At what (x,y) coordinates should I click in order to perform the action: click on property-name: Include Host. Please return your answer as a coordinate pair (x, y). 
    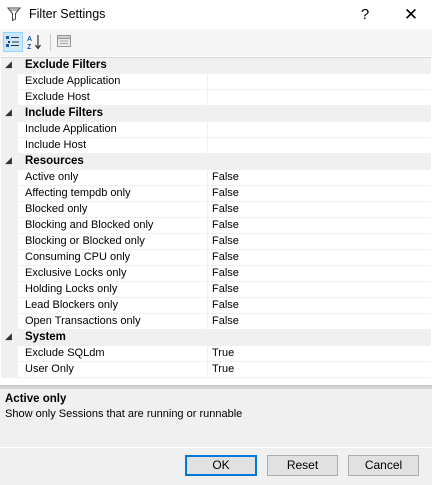
    Looking at the image, I should click on (56, 145).